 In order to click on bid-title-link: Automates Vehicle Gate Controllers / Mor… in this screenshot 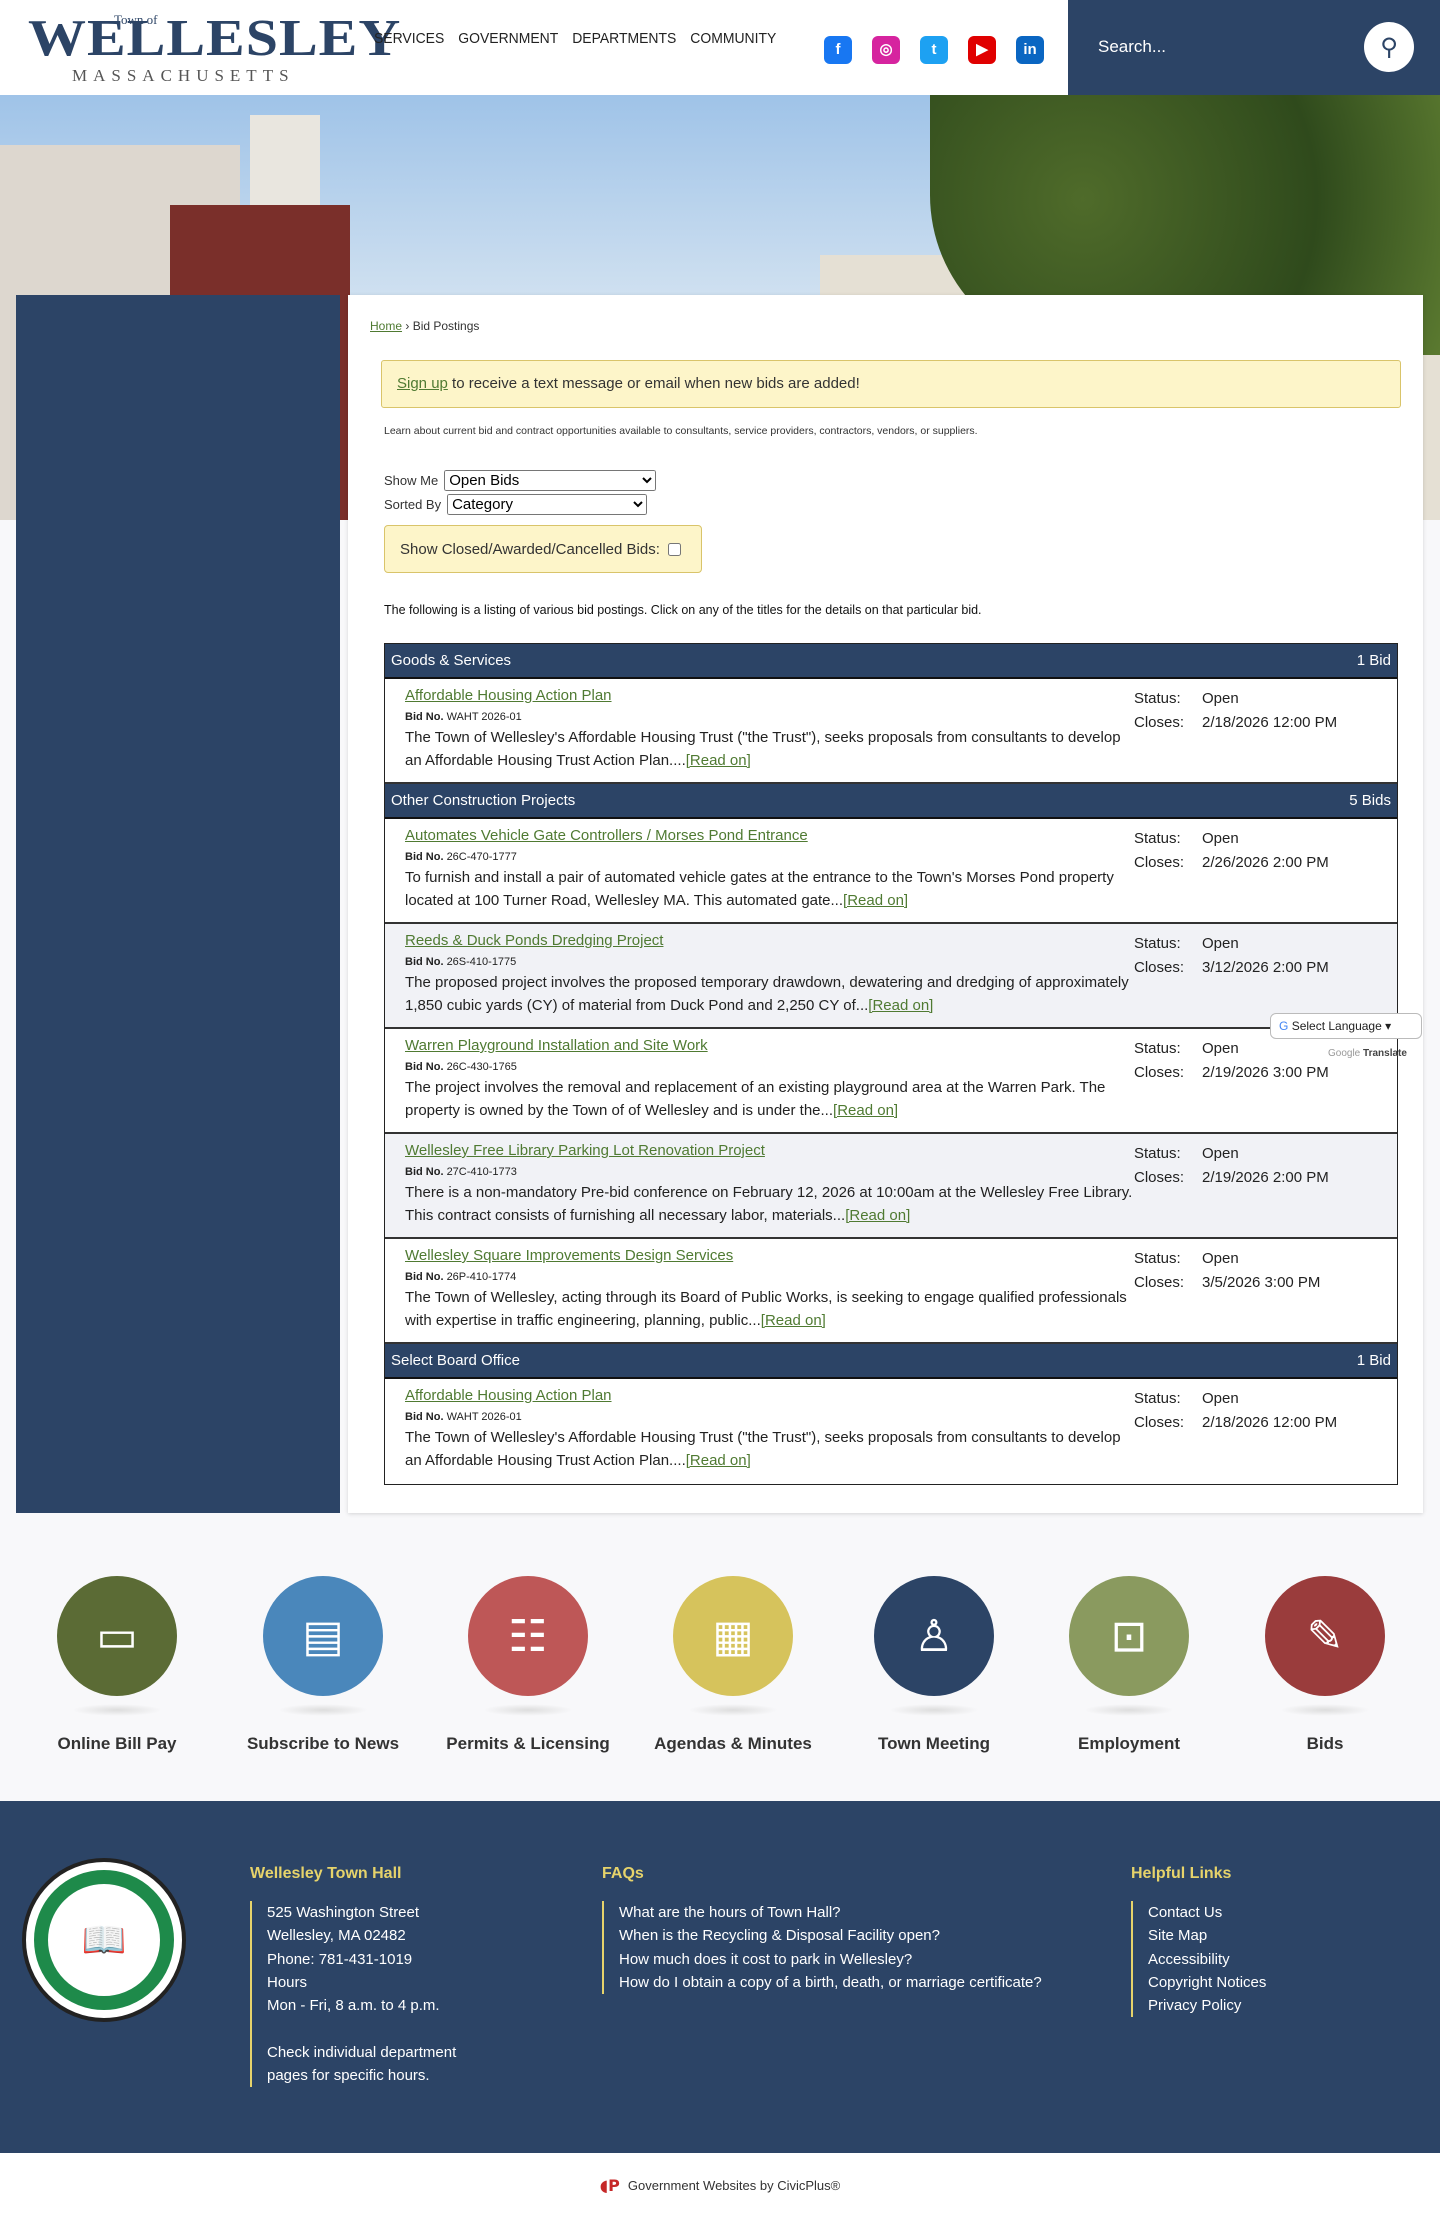, I will do `click(606, 835)`.